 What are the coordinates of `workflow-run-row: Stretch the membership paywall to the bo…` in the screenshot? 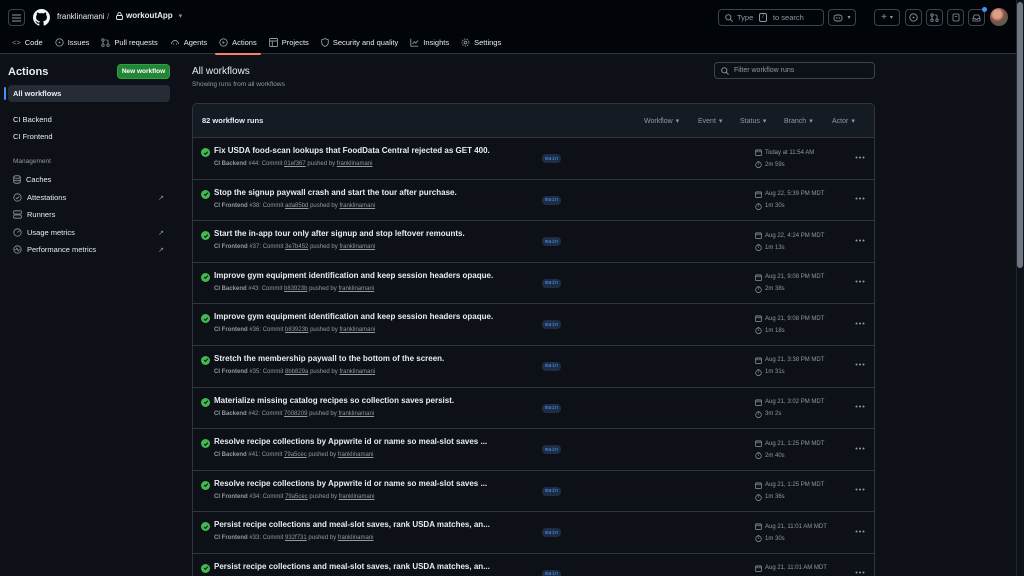 It's located at (533, 367).